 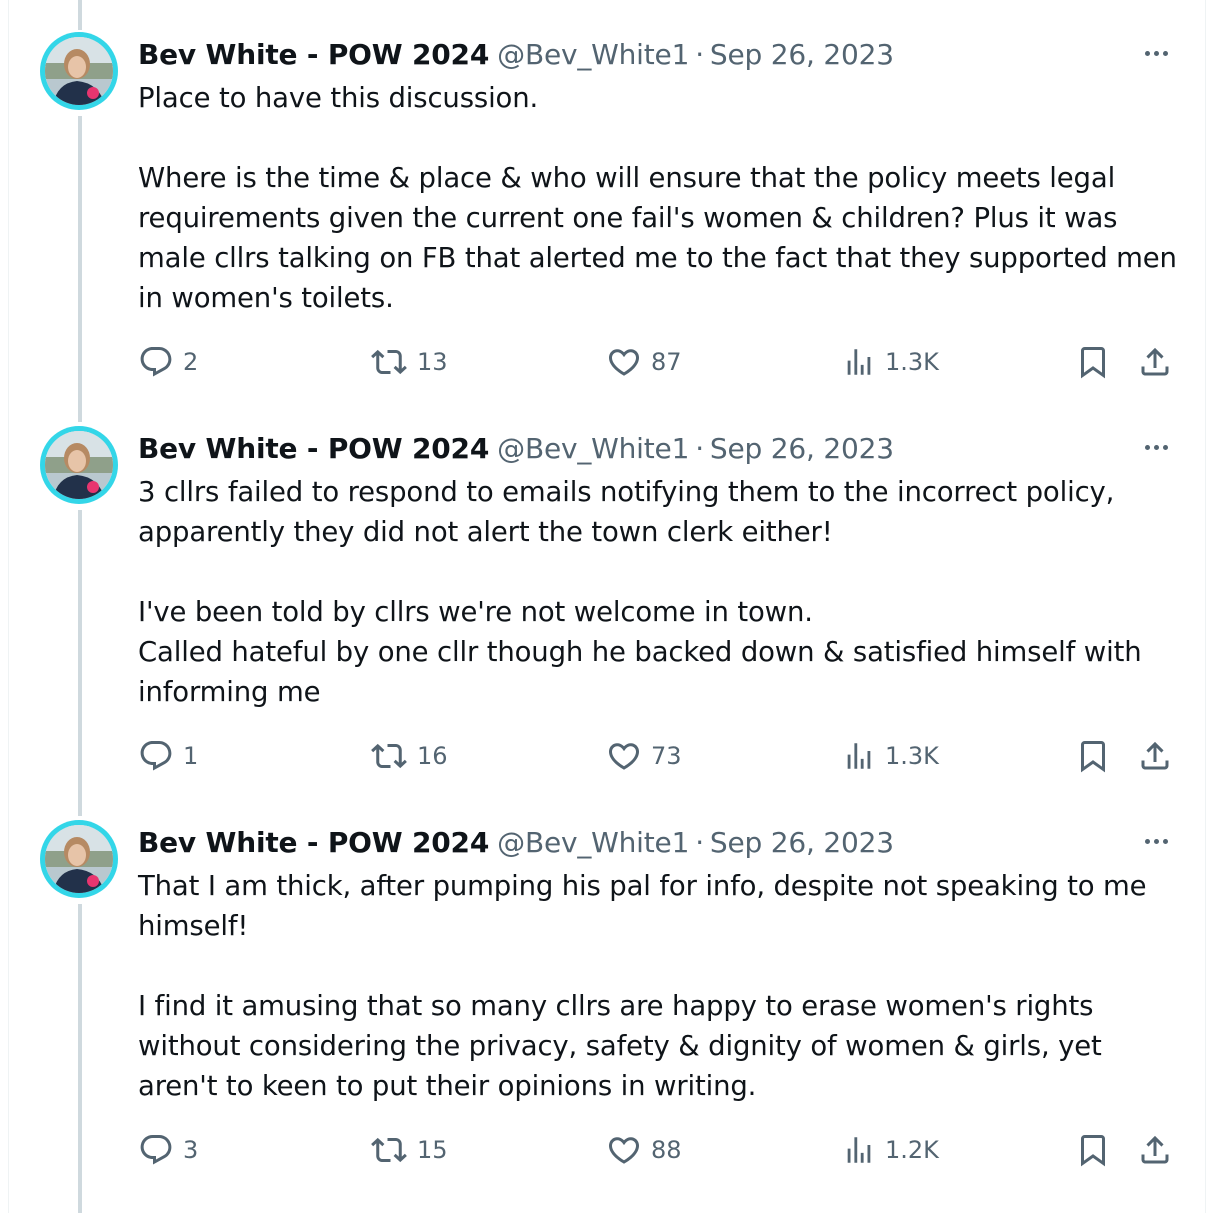 I want to click on tweet-actions: 3 15 88 1.2K, so click(x=610, y=1150).